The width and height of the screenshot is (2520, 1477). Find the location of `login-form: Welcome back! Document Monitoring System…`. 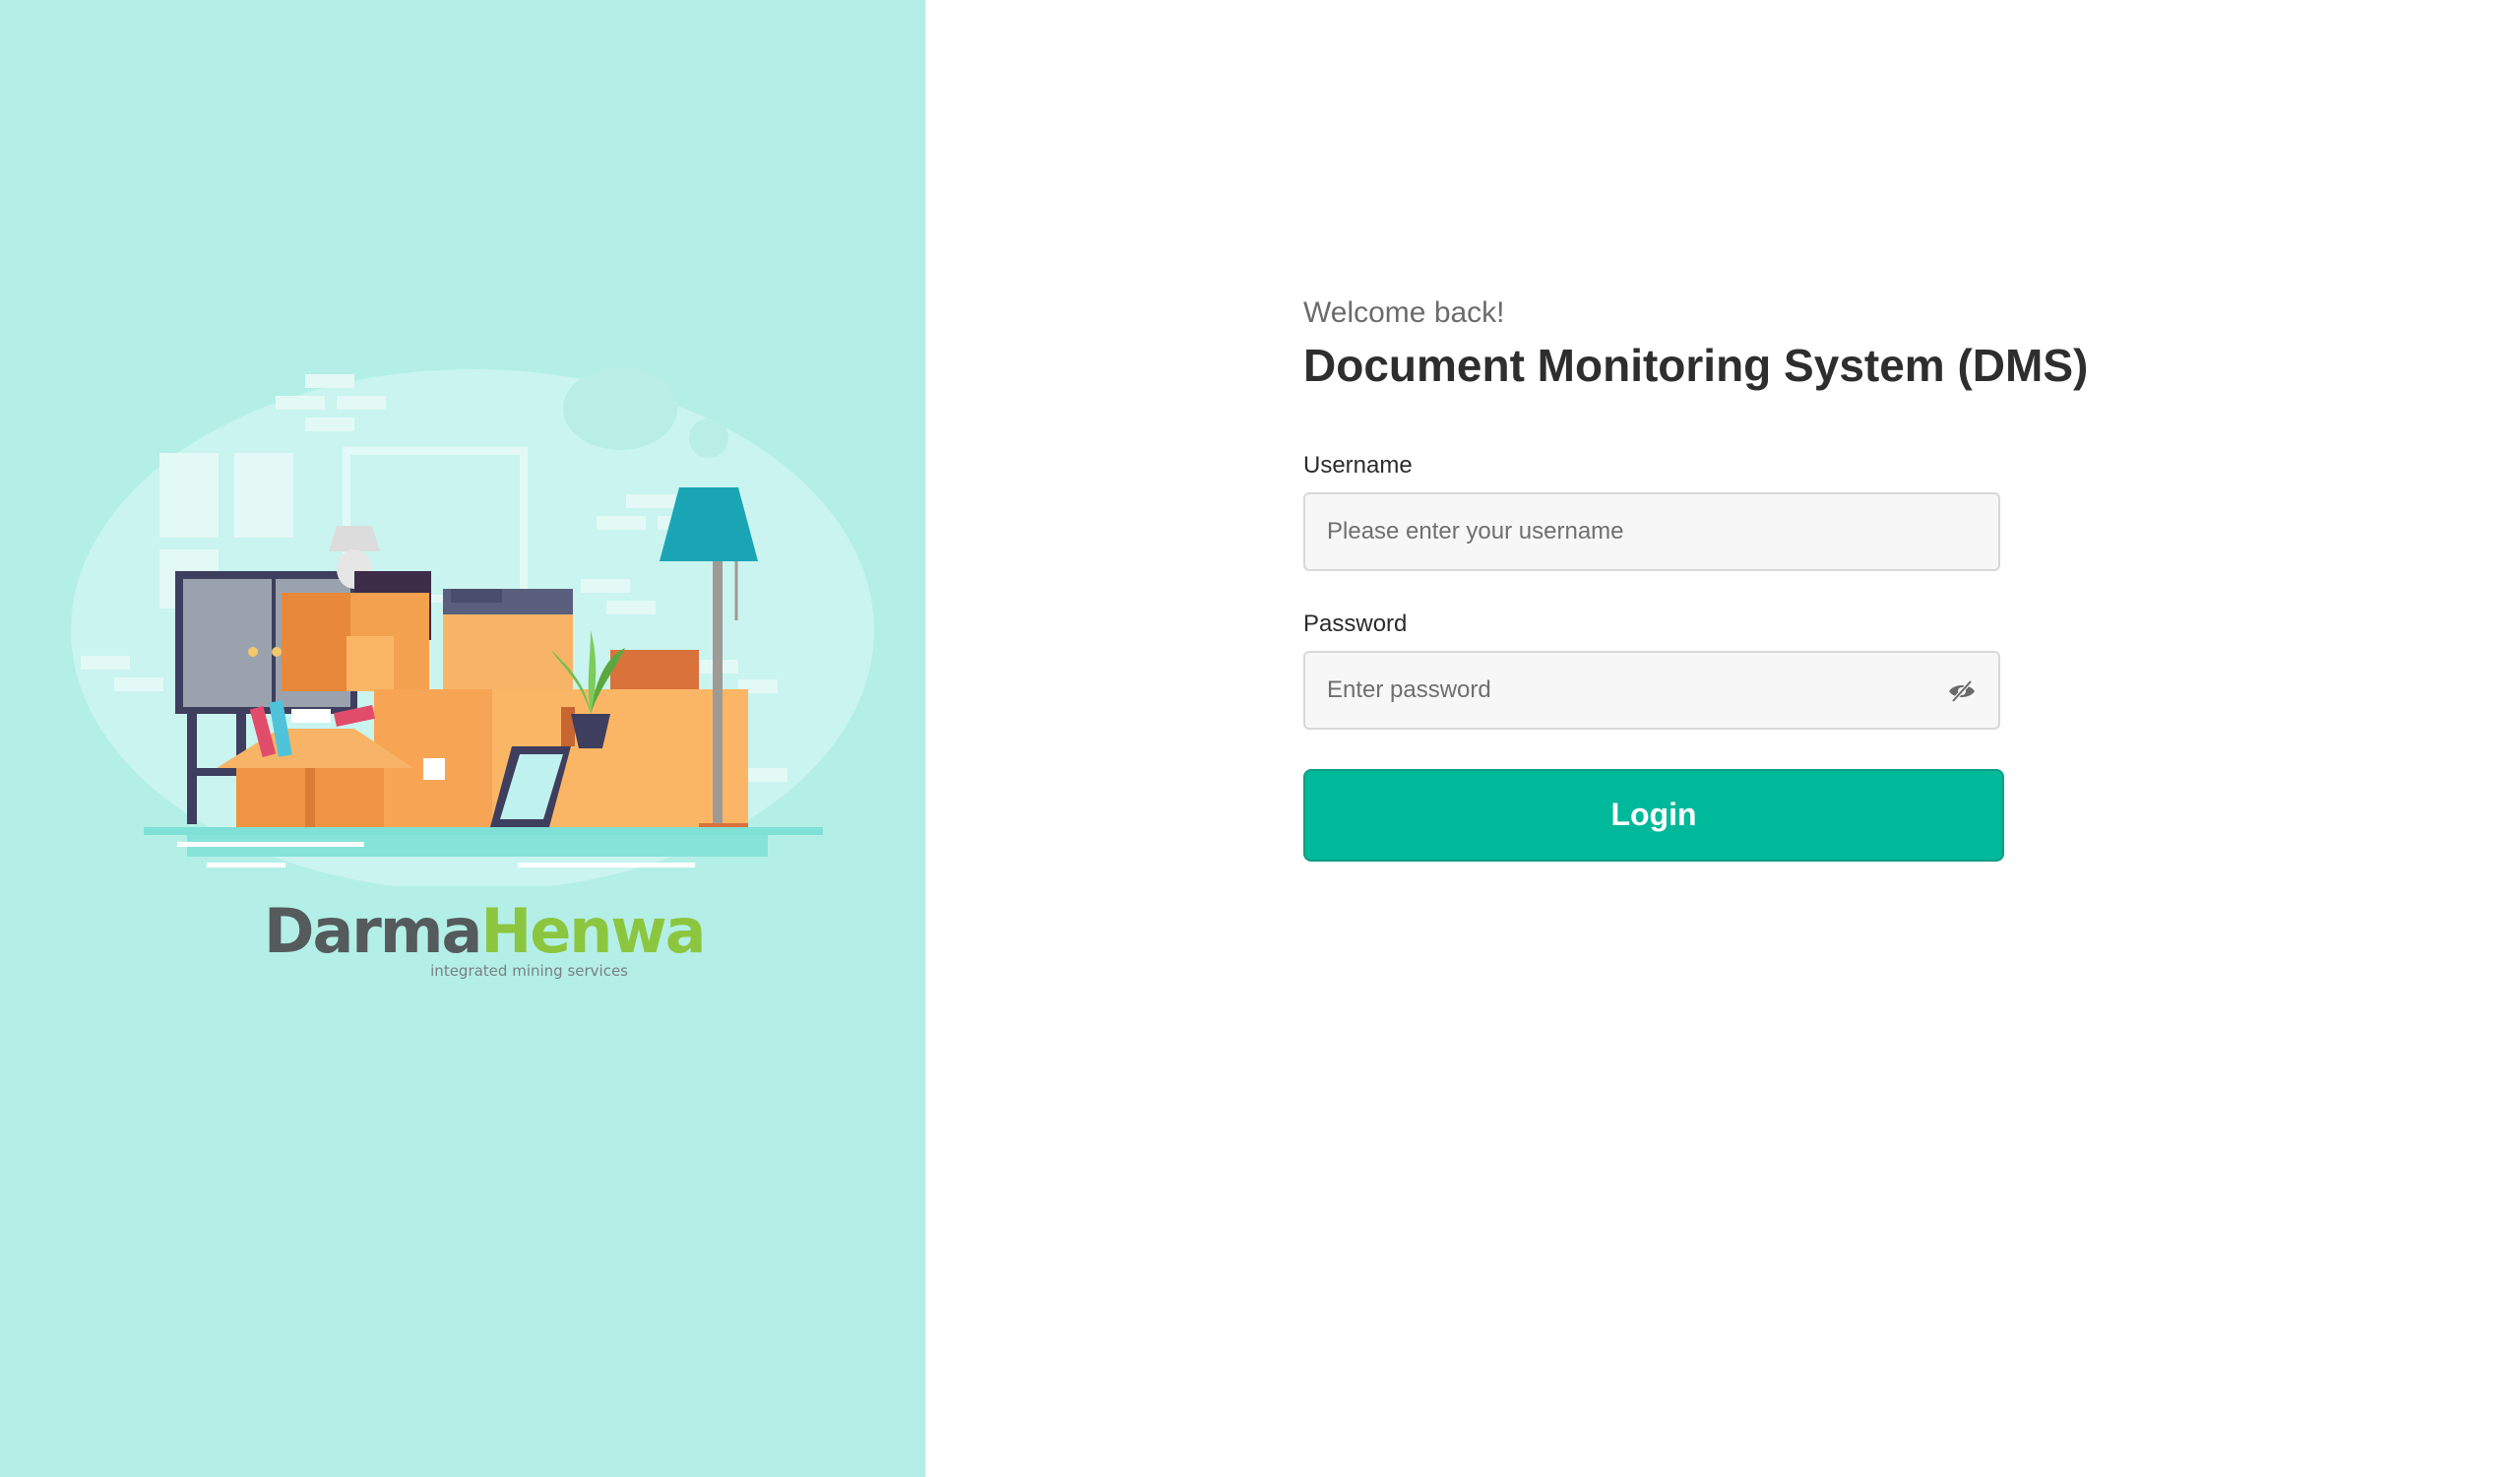

login-form: Welcome back! Document Monitoring System… is located at coordinates (1696, 579).